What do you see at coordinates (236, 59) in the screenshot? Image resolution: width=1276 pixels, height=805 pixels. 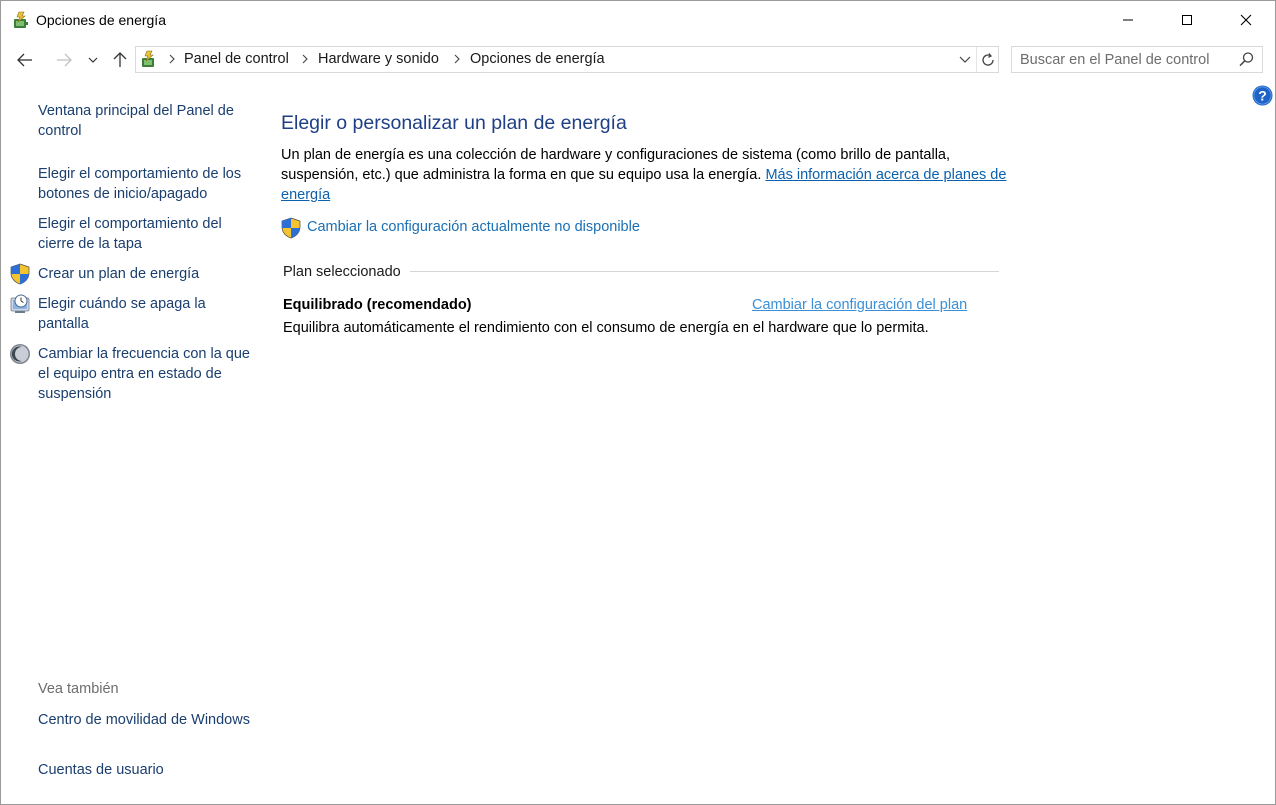 I see `breadcrumb-panel-de-control: Panel de control` at bounding box center [236, 59].